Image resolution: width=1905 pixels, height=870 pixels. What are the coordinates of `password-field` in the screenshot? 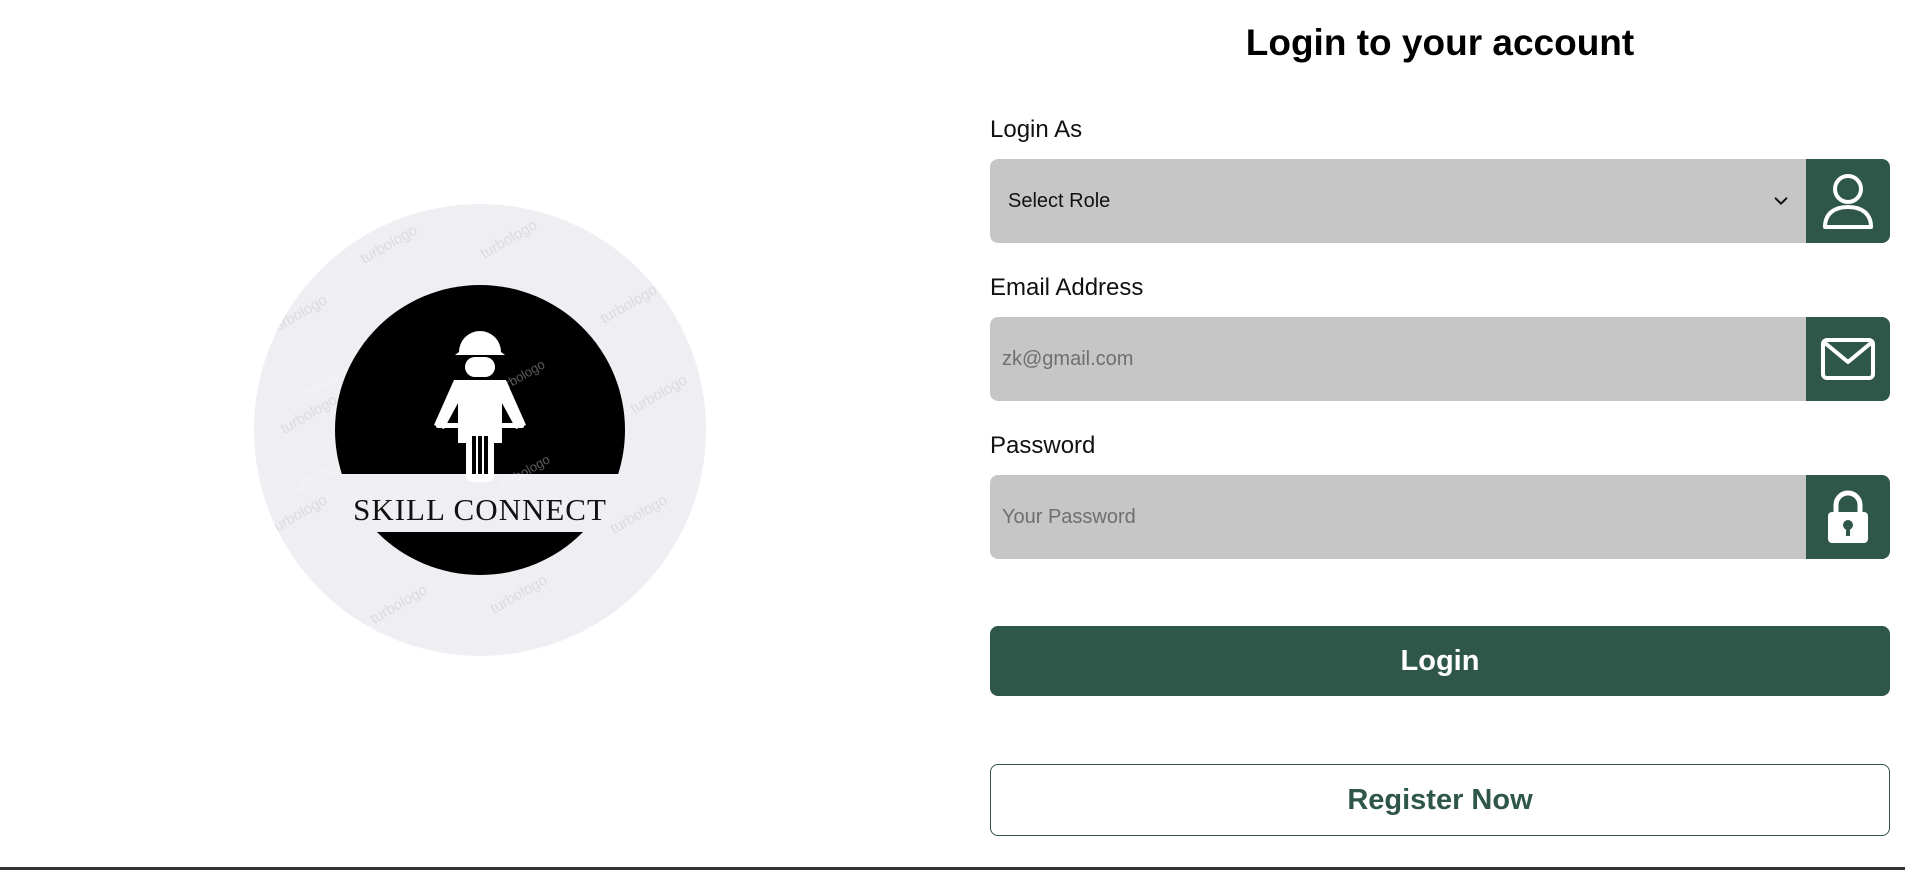 It's located at (1440, 517).